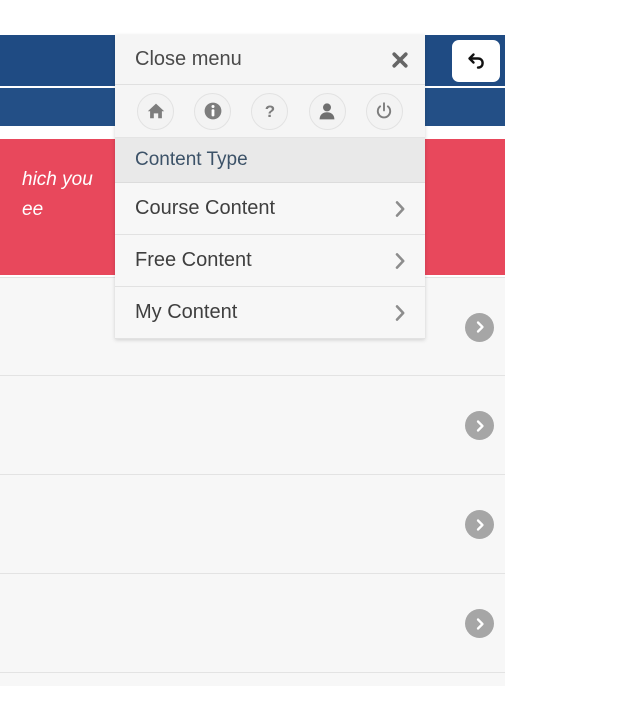 This screenshot has width=620, height=726. Describe the element at coordinates (186, 312) in the screenshot. I see `menu-item-label: My Content` at that location.